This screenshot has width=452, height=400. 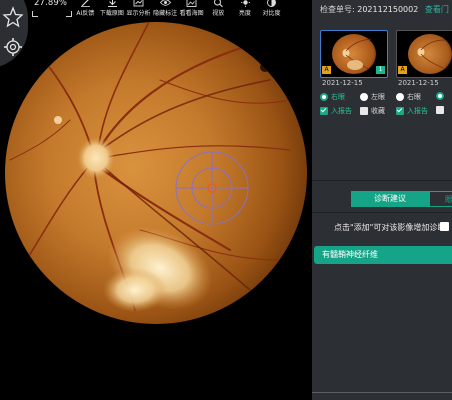 What do you see at coordinates (138, 3) in the screenshot?
I see `analysis-icon` at bounding box center [138, 3].